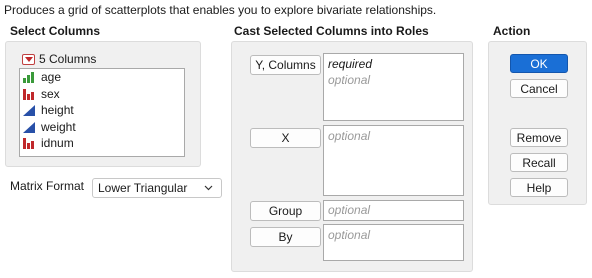  Describe the element at coordinates (57, 143) in the screenshot. I see `column-name: idnum` at that location.